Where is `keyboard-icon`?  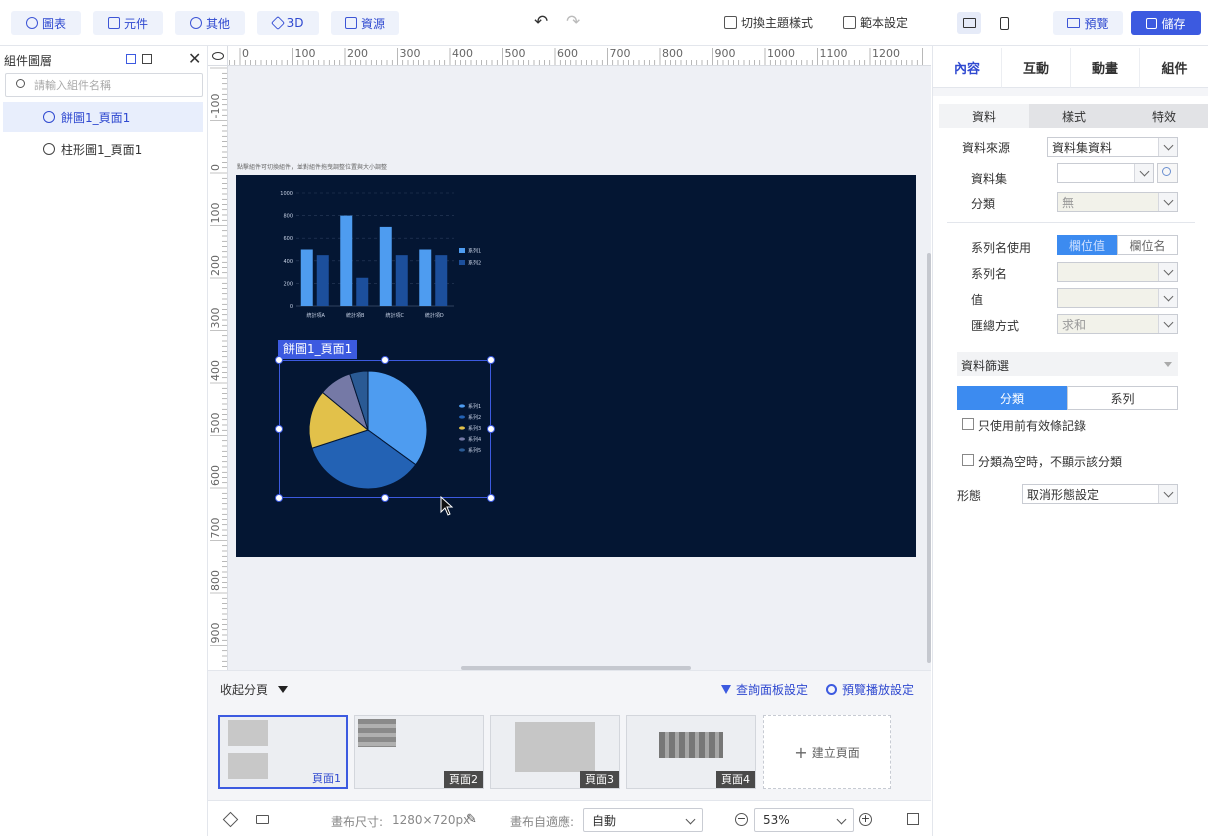 keyboard-icon is located at coordinates (262, 819).